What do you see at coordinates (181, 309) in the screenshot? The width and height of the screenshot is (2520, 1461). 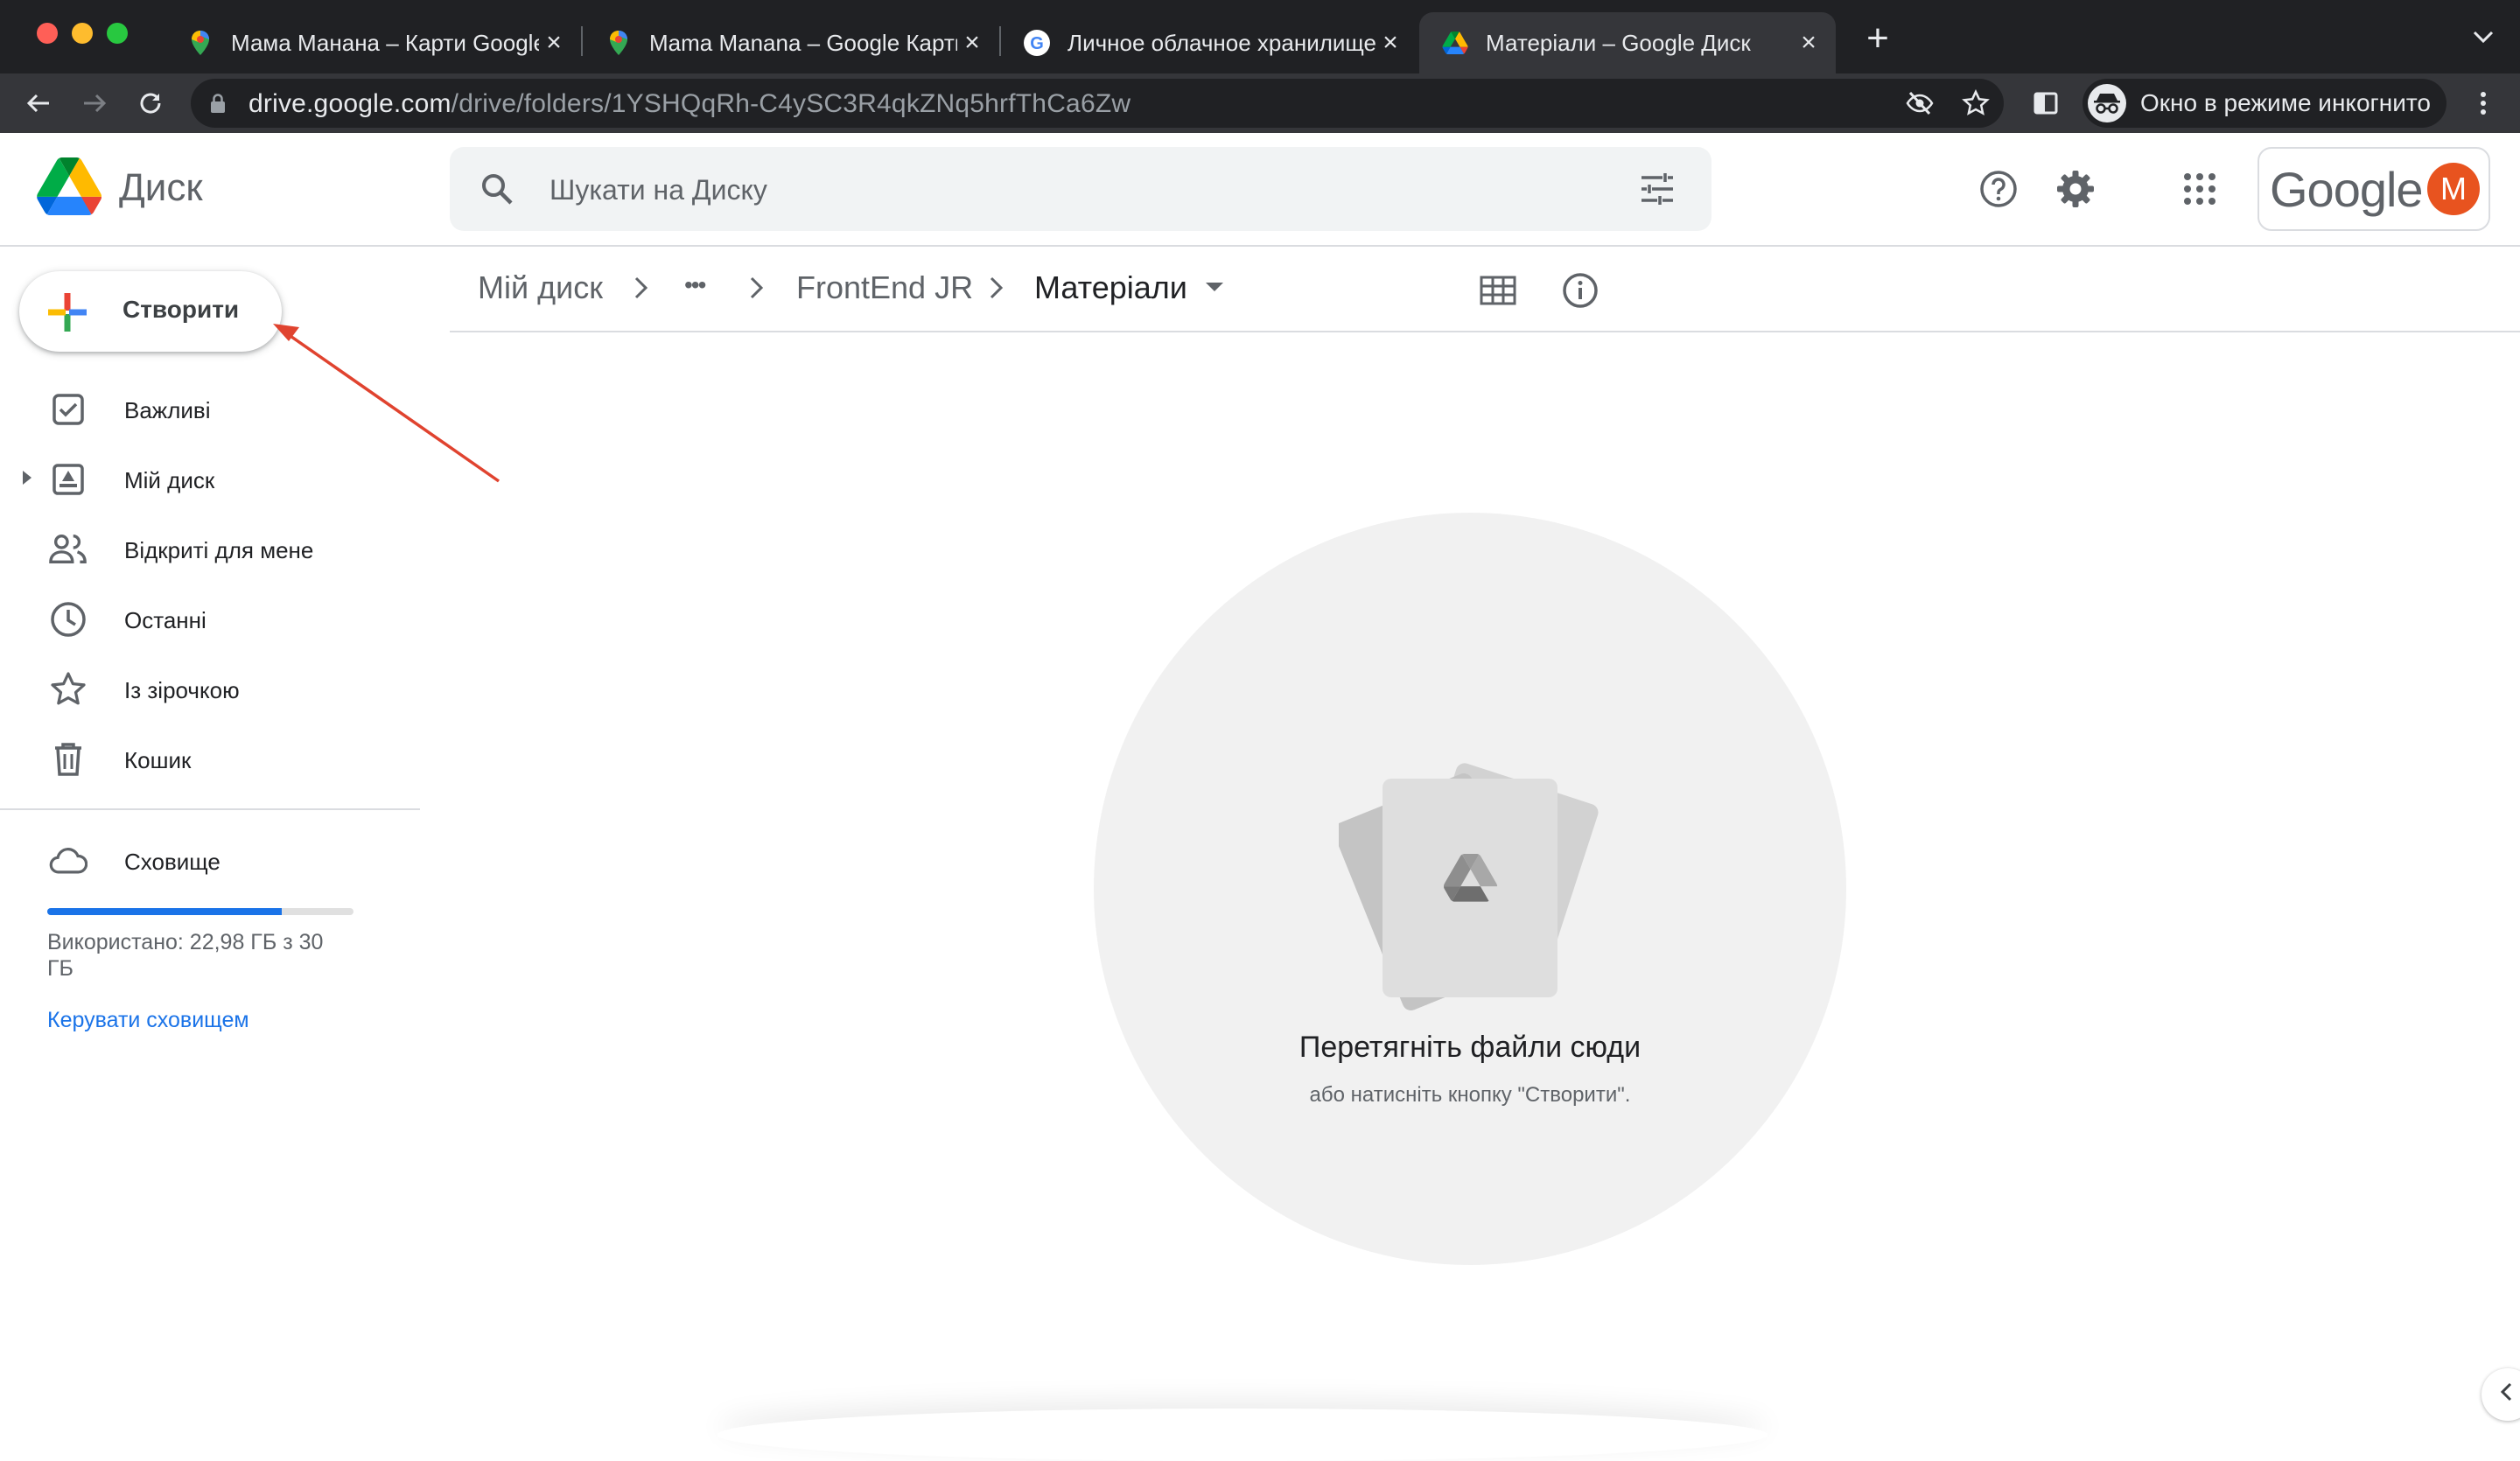 I see `create-new-label: Створити` at bounding box center [181, 309].